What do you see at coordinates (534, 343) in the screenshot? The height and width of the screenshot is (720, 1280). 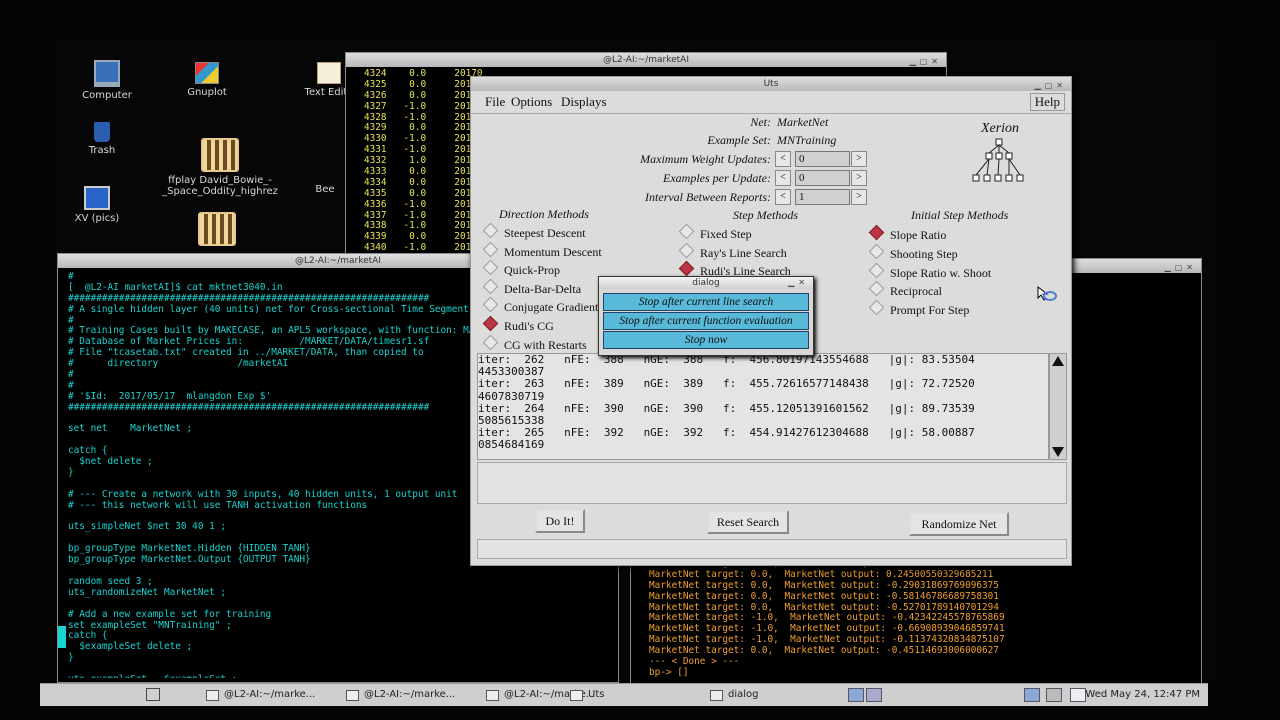 I see `radio-option: CG with Restarts` at bounding box center [534, 343].